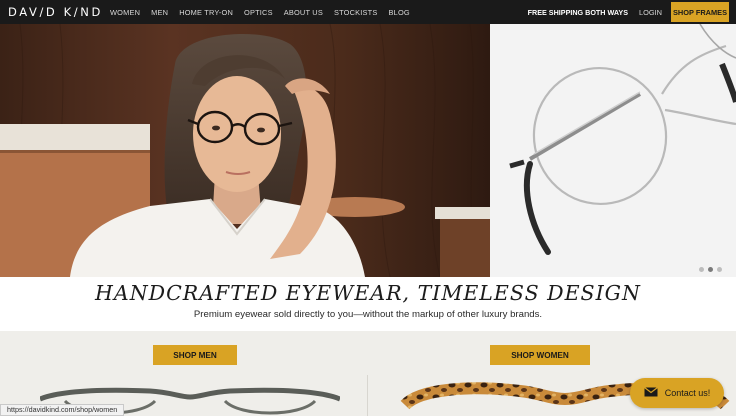 Image resolution: width=736 pixels, height=416 pixels. What do you see at coordinates (577, 12) in the screenshot?
I see `shipping-notice: FREE SHIPPING BOTH WAYS` at bounding box center [577, 12].